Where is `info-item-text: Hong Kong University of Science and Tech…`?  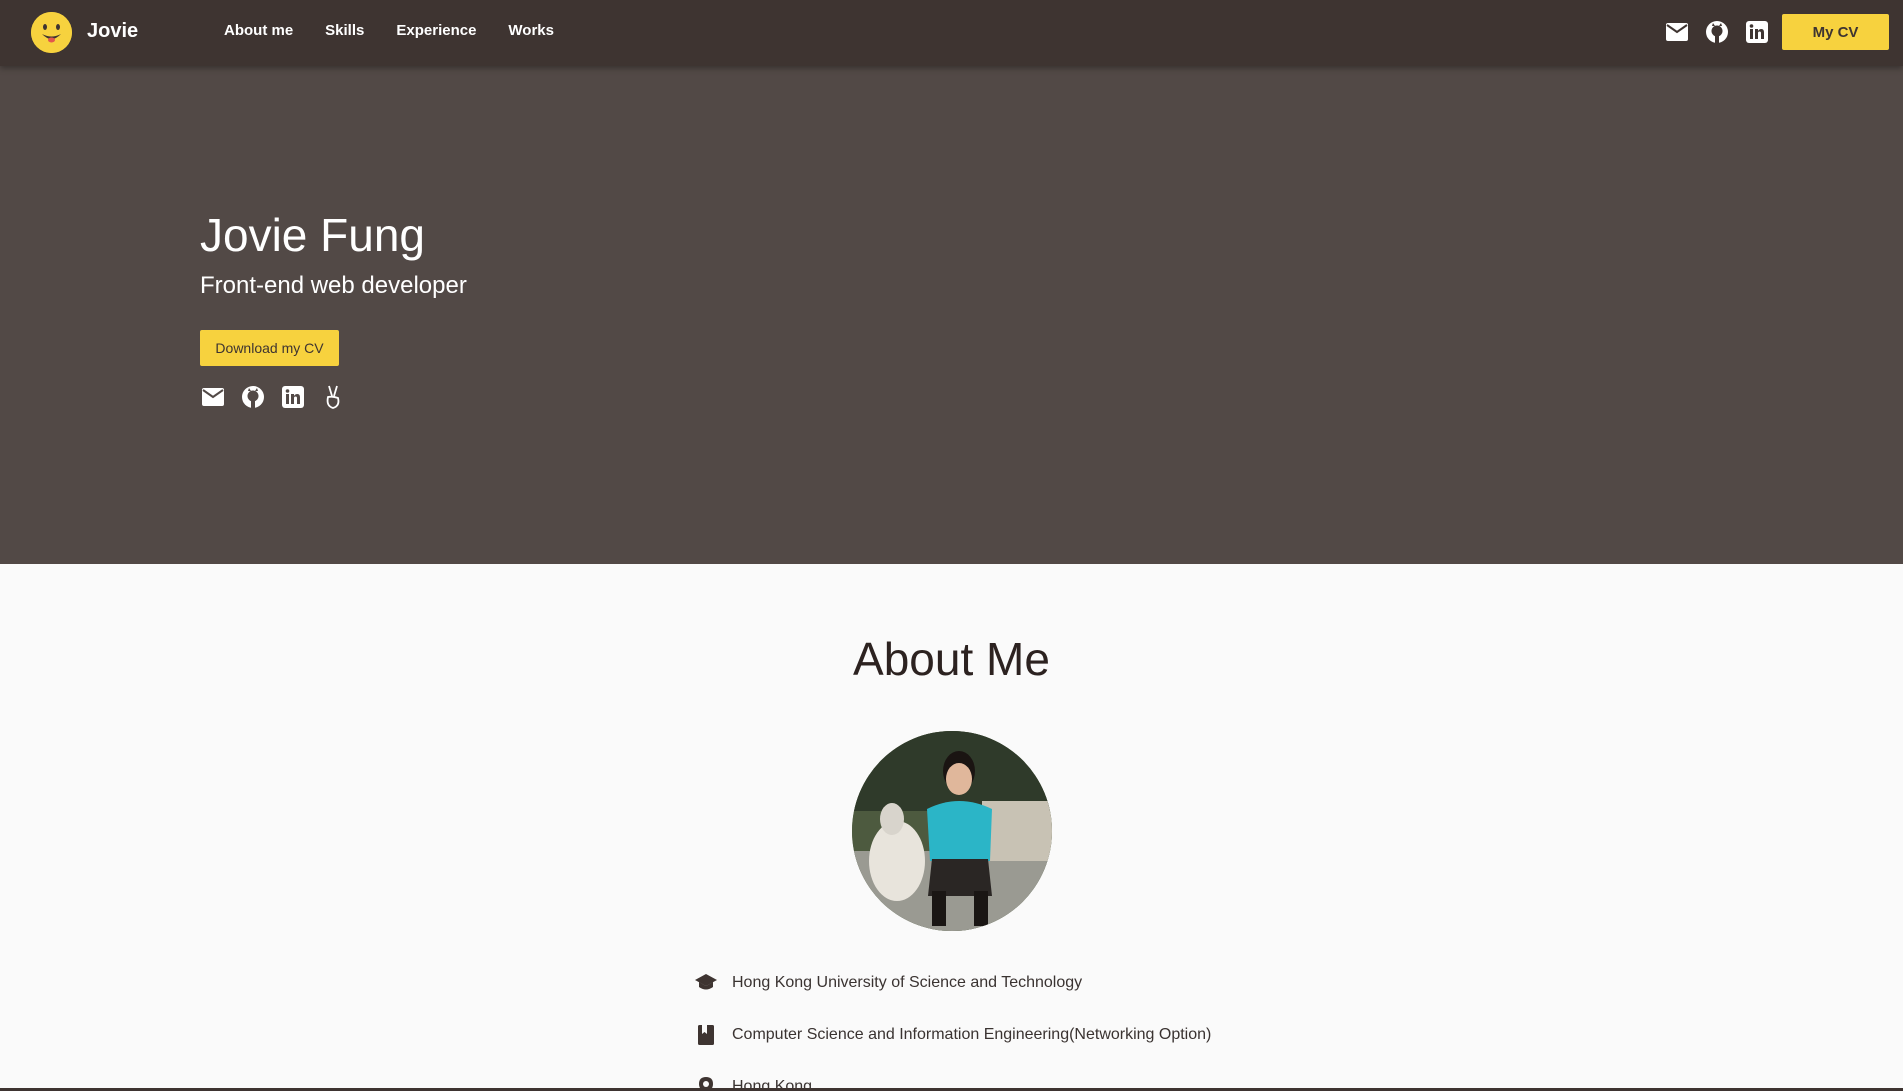 info-item-text: Hong Kong University of Science and Tech… is located at coordinates (907, 982).